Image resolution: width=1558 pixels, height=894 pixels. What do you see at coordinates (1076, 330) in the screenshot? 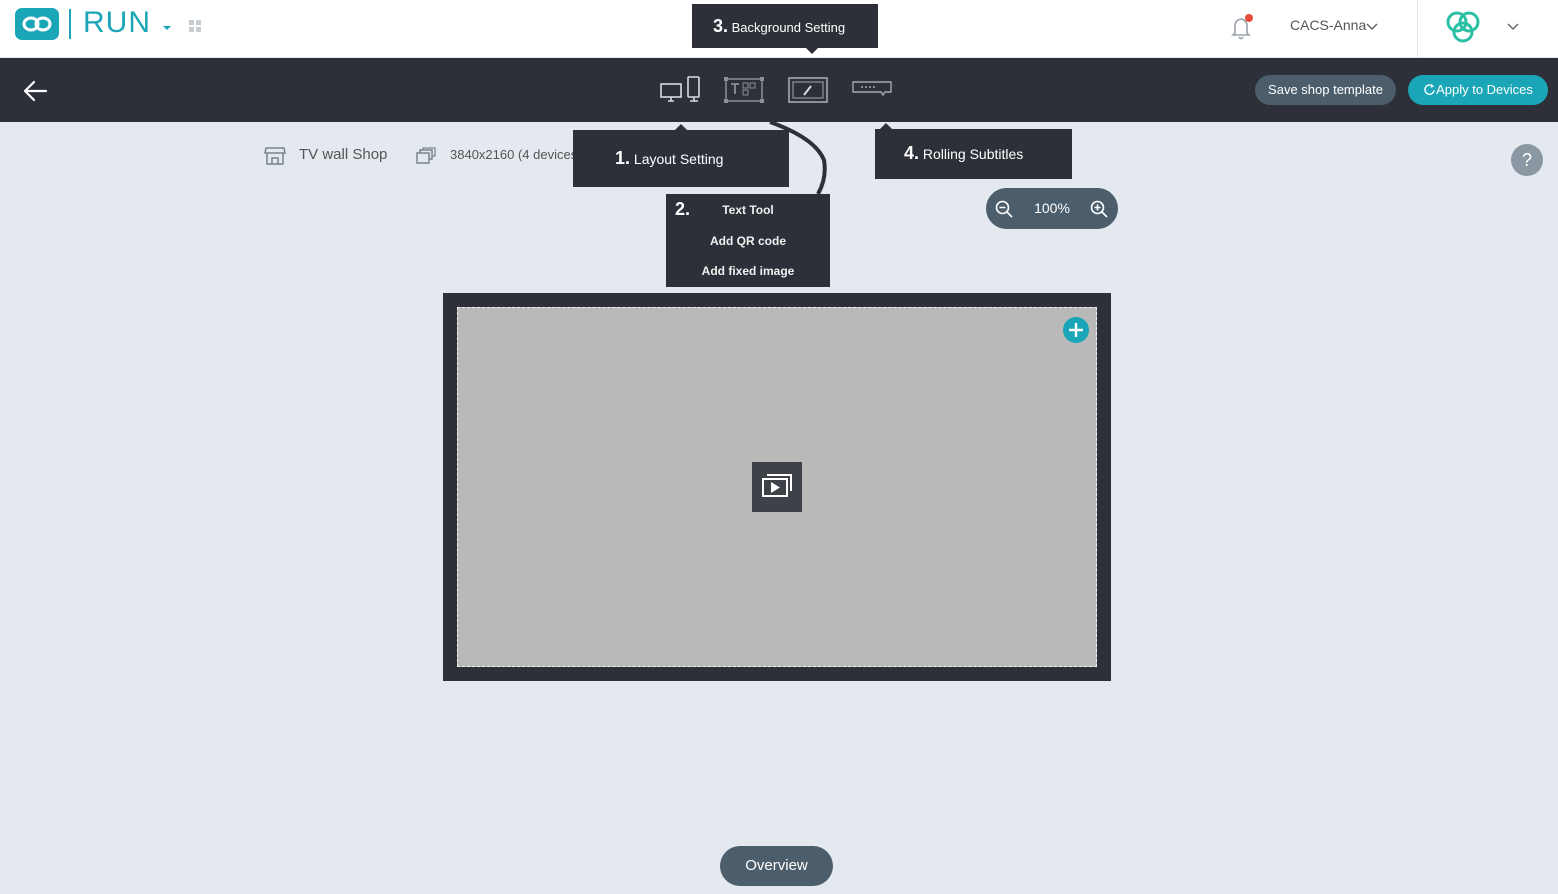
I see `plus-icon` at bounding box center [1076, 330].